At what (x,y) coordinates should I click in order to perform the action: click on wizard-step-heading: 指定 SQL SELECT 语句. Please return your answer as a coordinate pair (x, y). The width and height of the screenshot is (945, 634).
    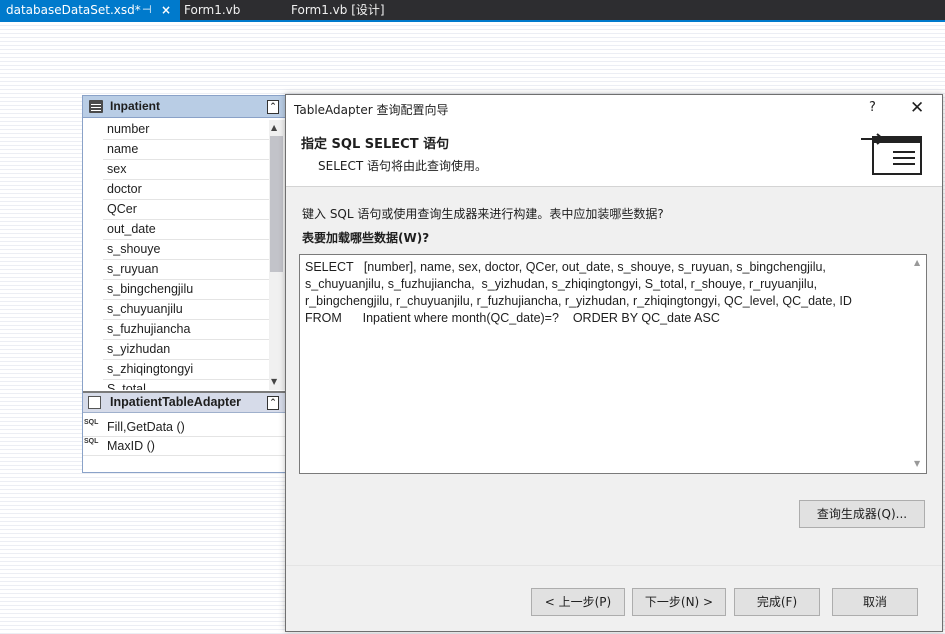
    Looking at the image, I should click on (375, 144).